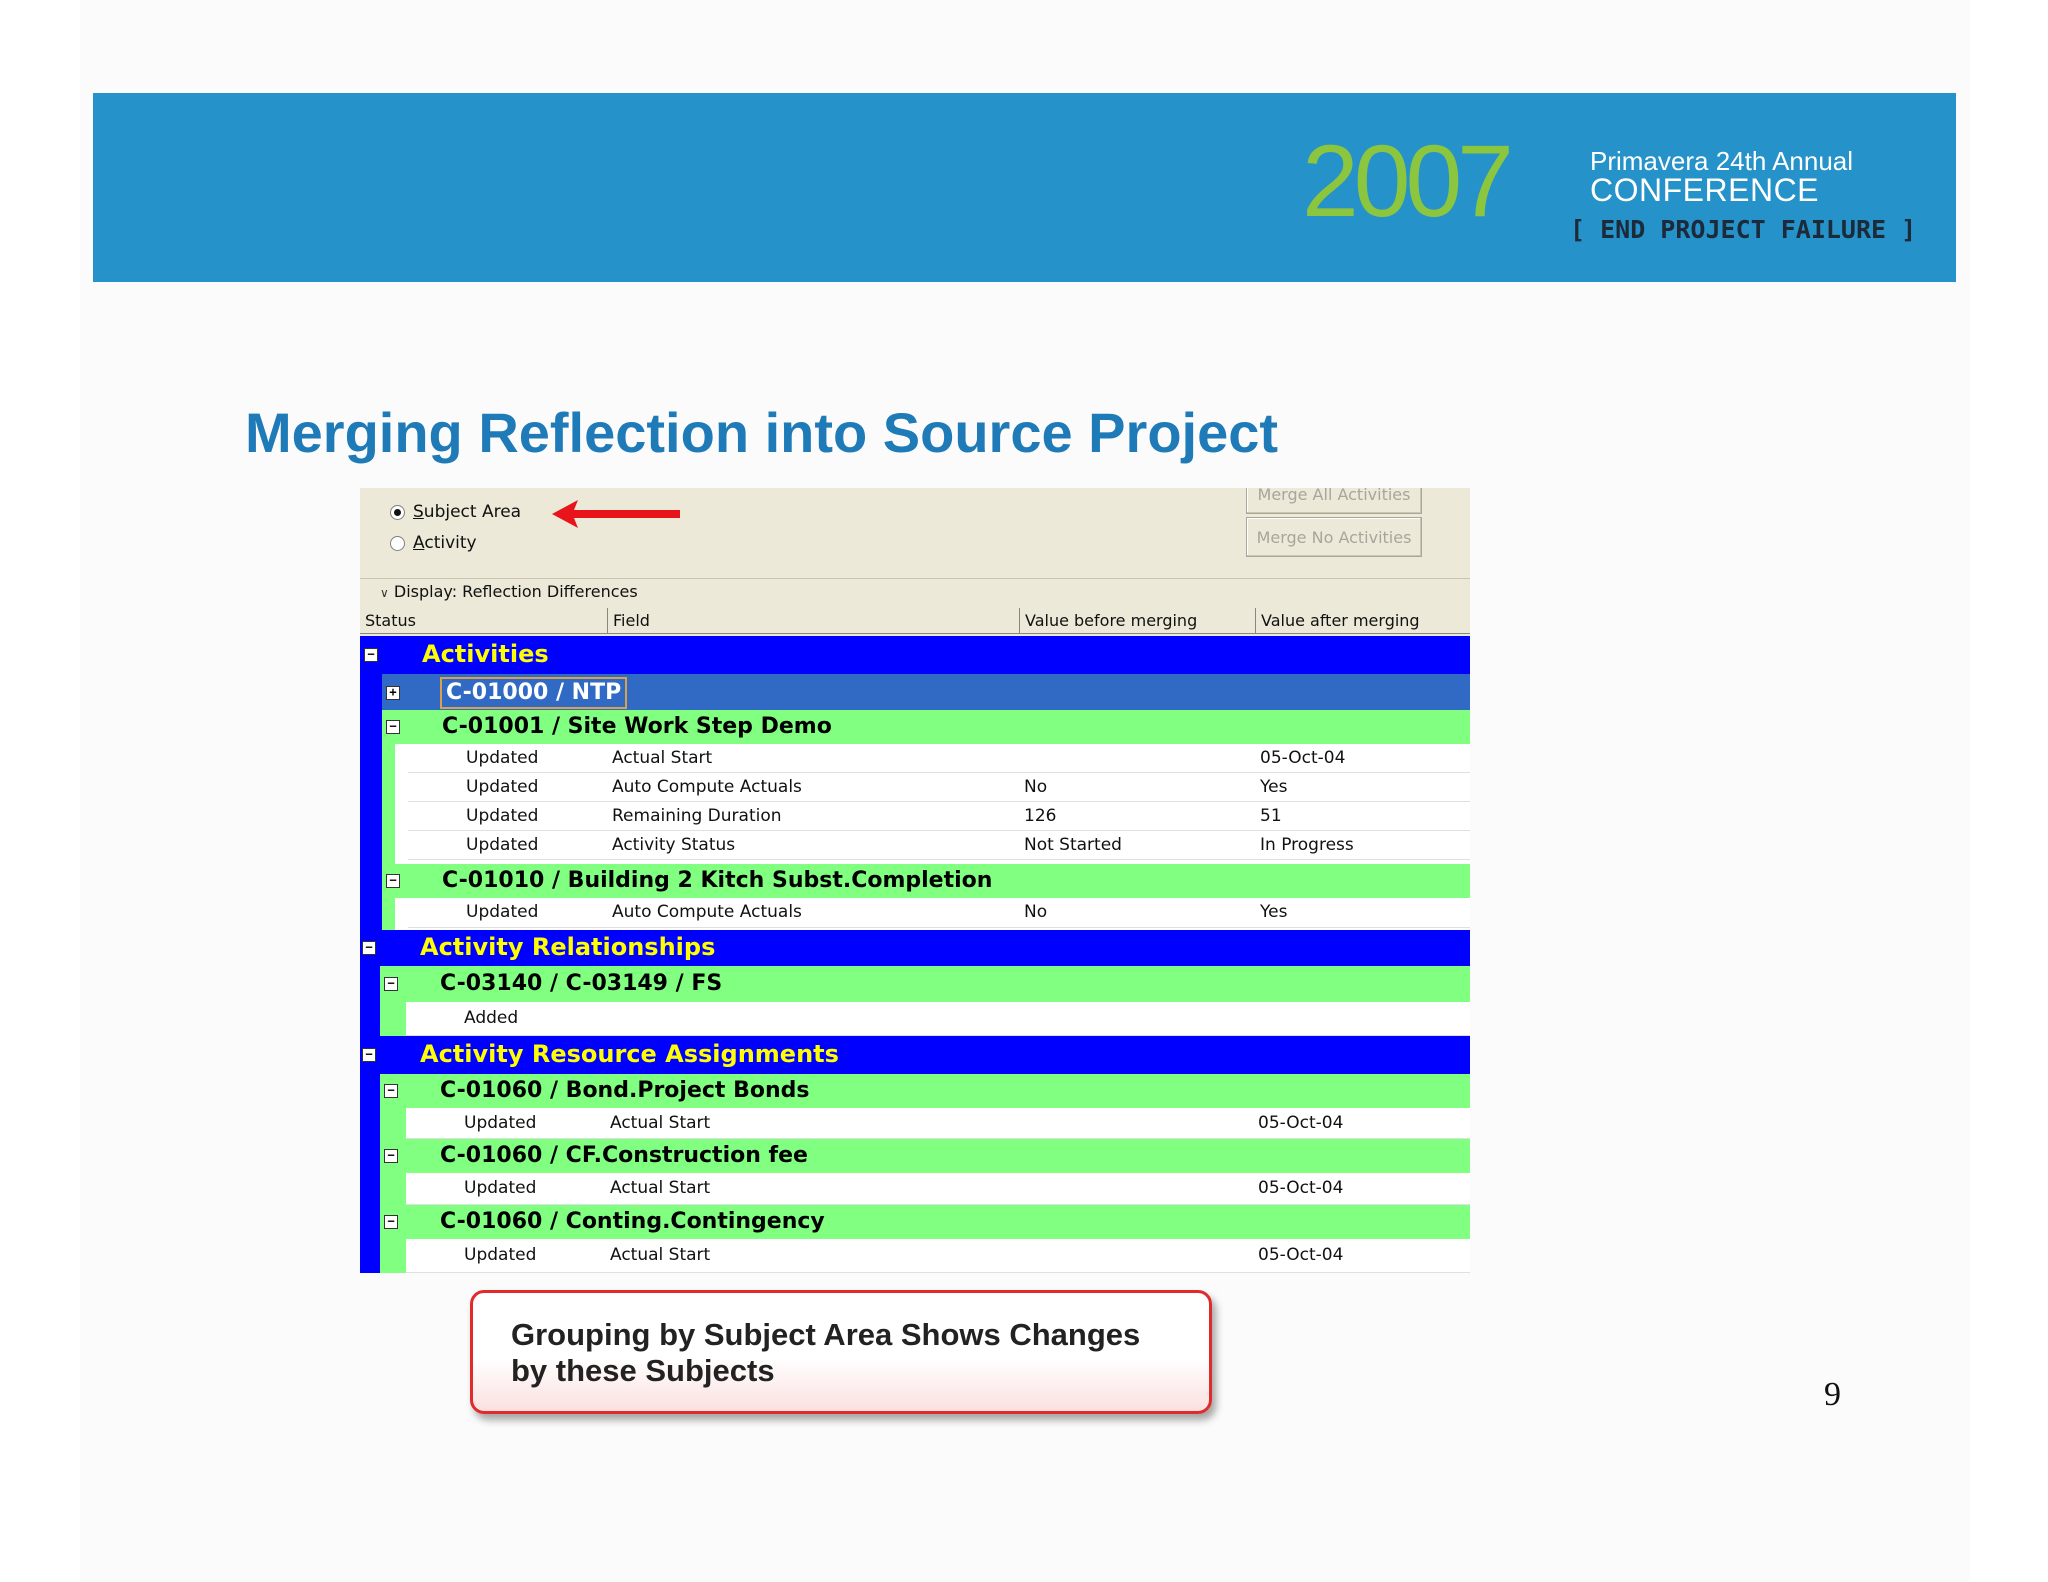 The image size is (2048, 1582). Describe the element at coordinates (697, 816) in the screenshot. I see `field-cell: Remaining Duration` at that location.